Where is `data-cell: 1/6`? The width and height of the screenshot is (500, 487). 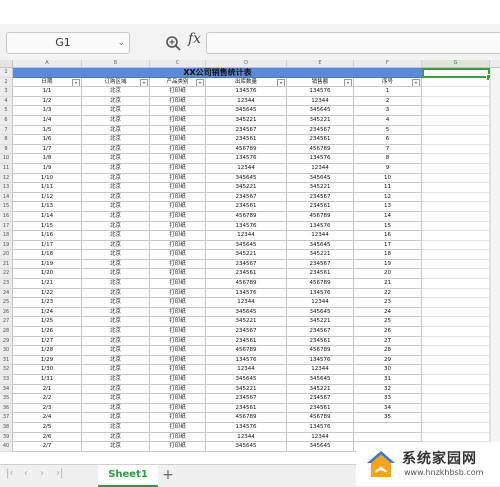
data-cell: 1/6 is located at coordinates (47, 140).